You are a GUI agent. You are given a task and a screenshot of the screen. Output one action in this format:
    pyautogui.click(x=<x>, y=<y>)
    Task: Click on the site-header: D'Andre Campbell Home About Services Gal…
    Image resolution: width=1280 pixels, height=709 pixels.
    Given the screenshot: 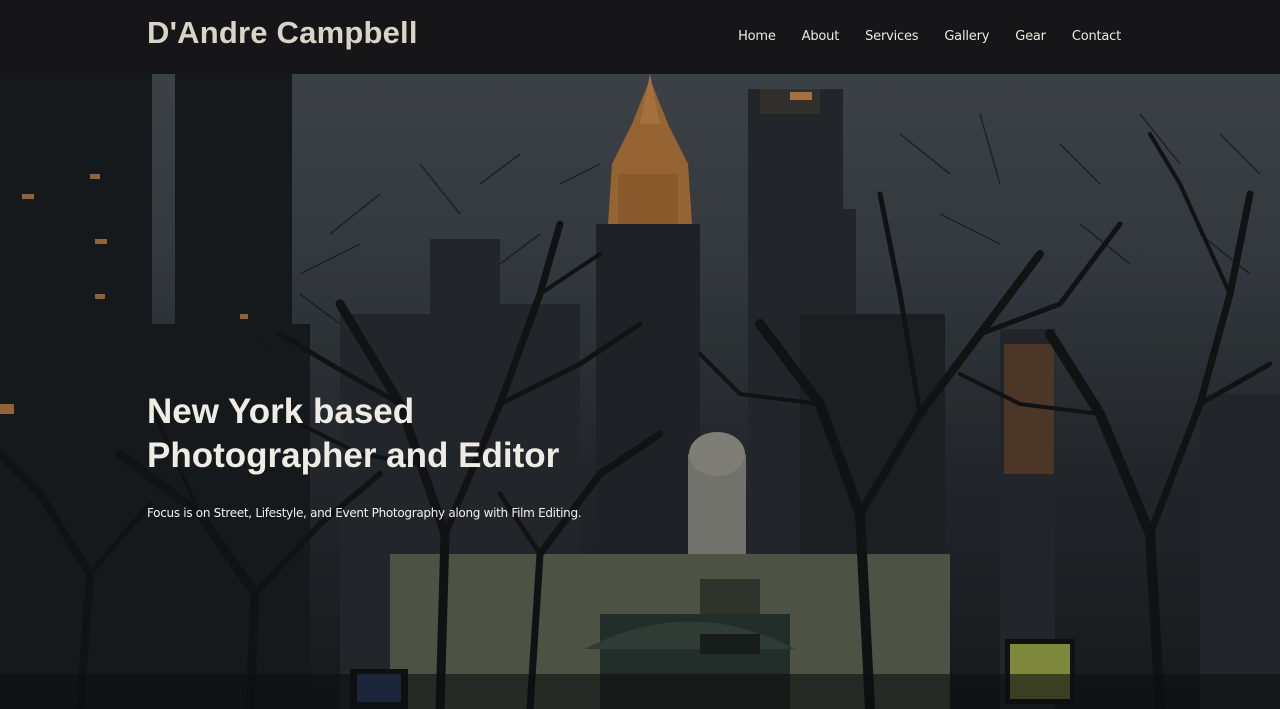 What is the action you would take?
    pyautogui.click(x=640, y=37)
    